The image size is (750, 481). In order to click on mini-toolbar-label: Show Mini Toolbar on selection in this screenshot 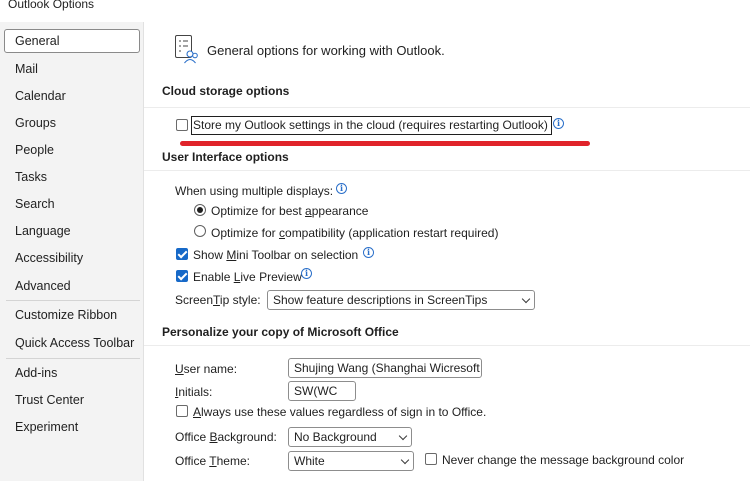, I will do `click(275, 255)`.